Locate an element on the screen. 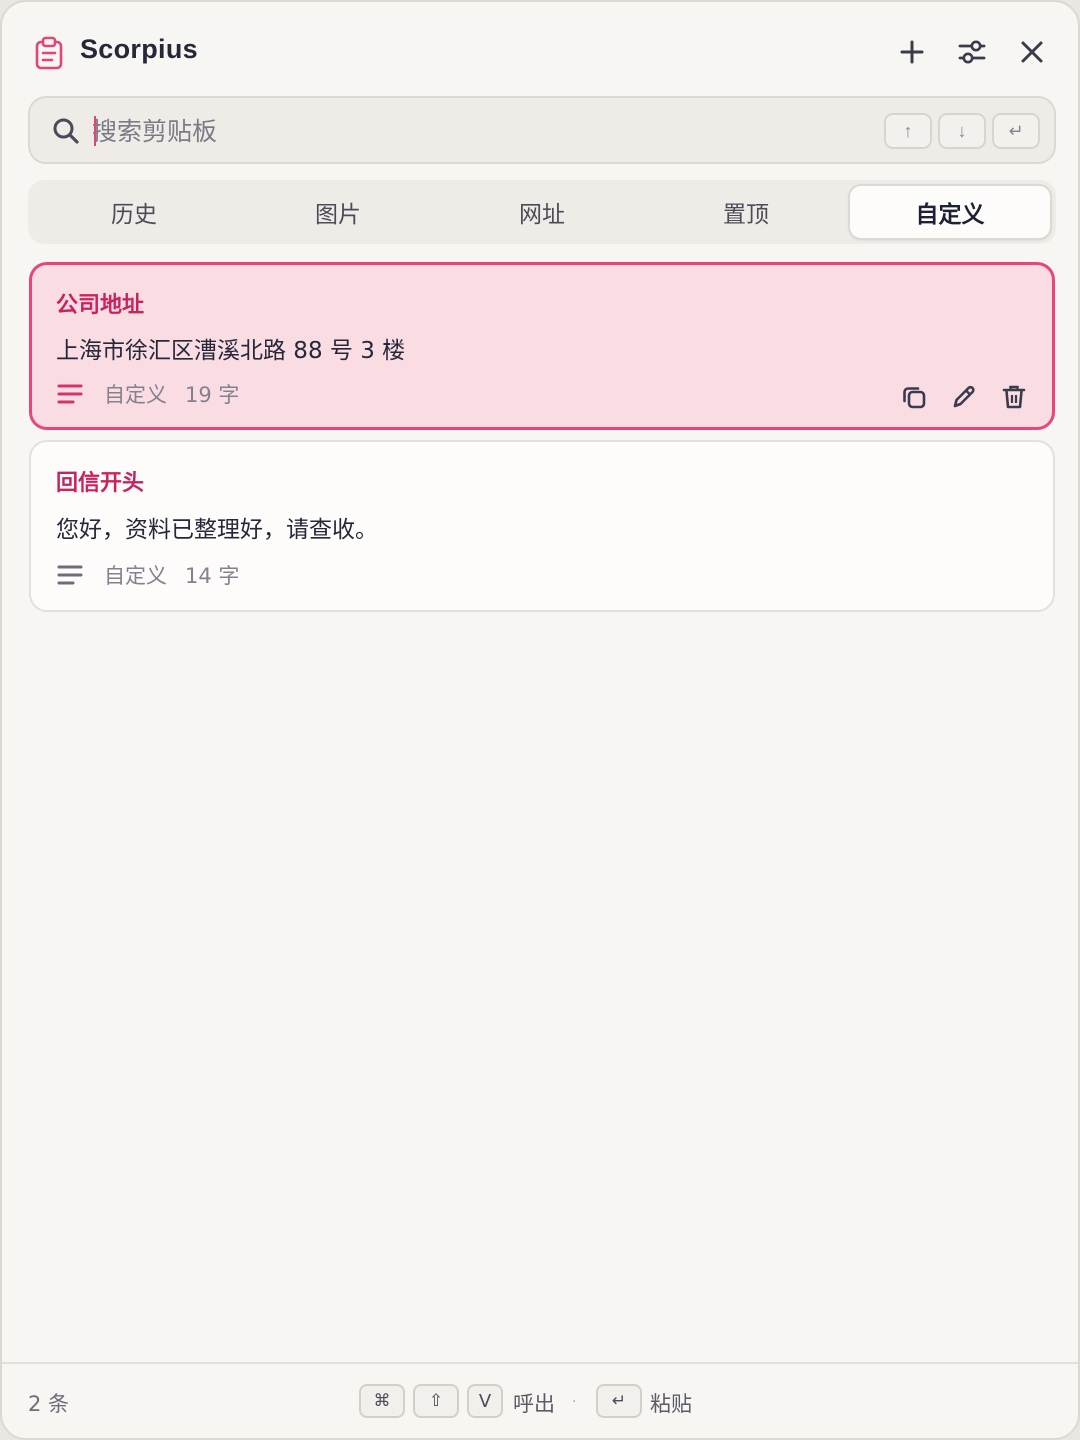 The width and height of the screenshot is (1080, 1440). item-text: 上海市徐汇区漕溪北路 88 号 3 楼 is located at coordinates (231, 351).